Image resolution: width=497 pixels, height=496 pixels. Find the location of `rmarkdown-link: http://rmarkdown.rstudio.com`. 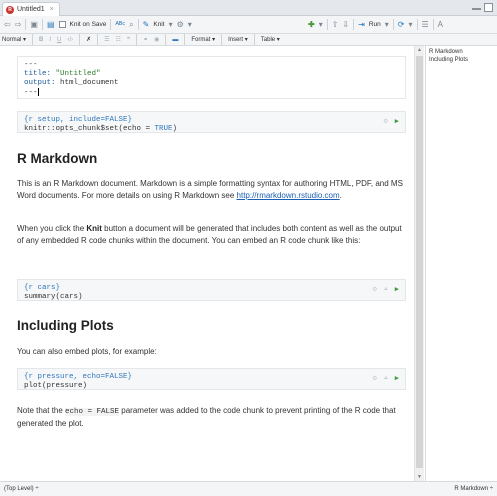

rmarkdown-link: http://rmarkdown.rstudio.com is located at coordinates (288, 195).